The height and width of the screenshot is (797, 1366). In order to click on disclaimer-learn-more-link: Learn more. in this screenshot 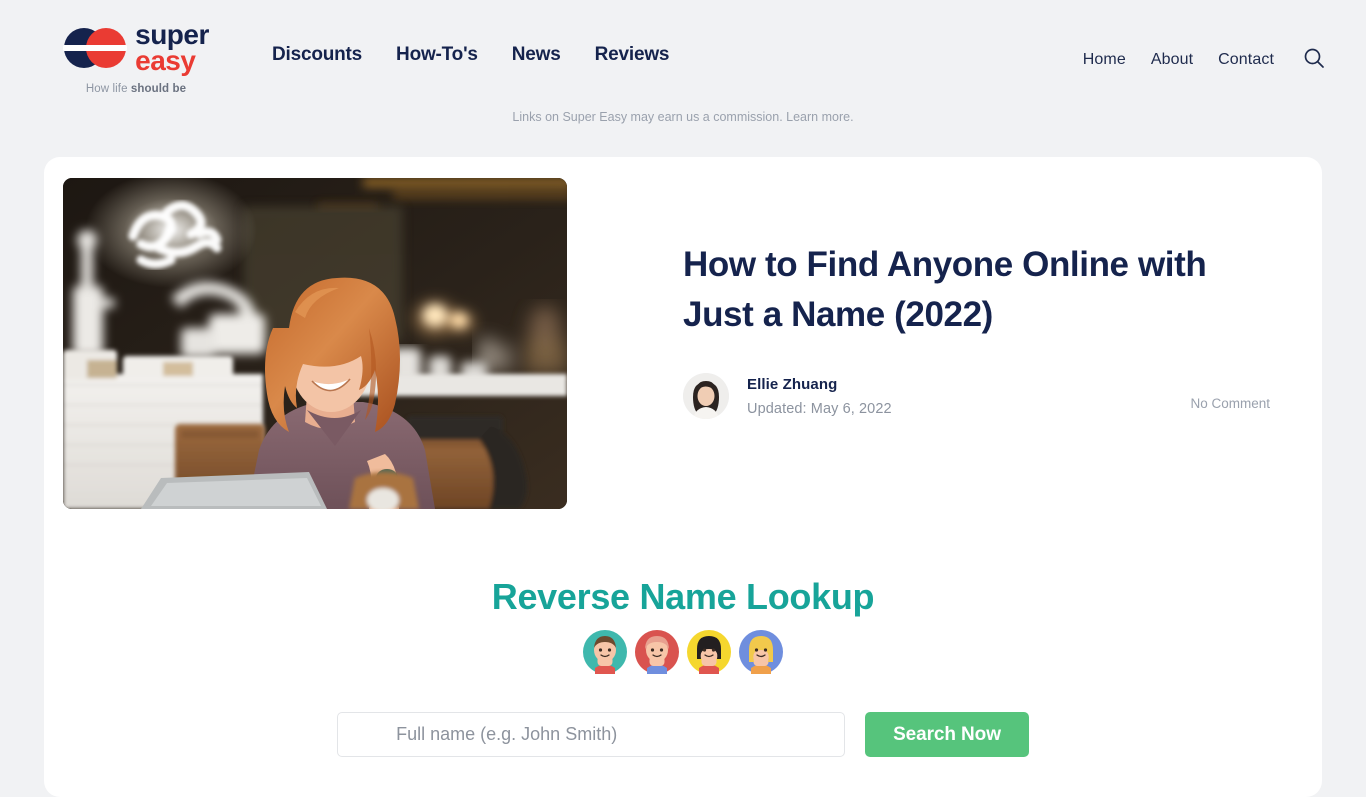, I will do `click(819, 117)`.